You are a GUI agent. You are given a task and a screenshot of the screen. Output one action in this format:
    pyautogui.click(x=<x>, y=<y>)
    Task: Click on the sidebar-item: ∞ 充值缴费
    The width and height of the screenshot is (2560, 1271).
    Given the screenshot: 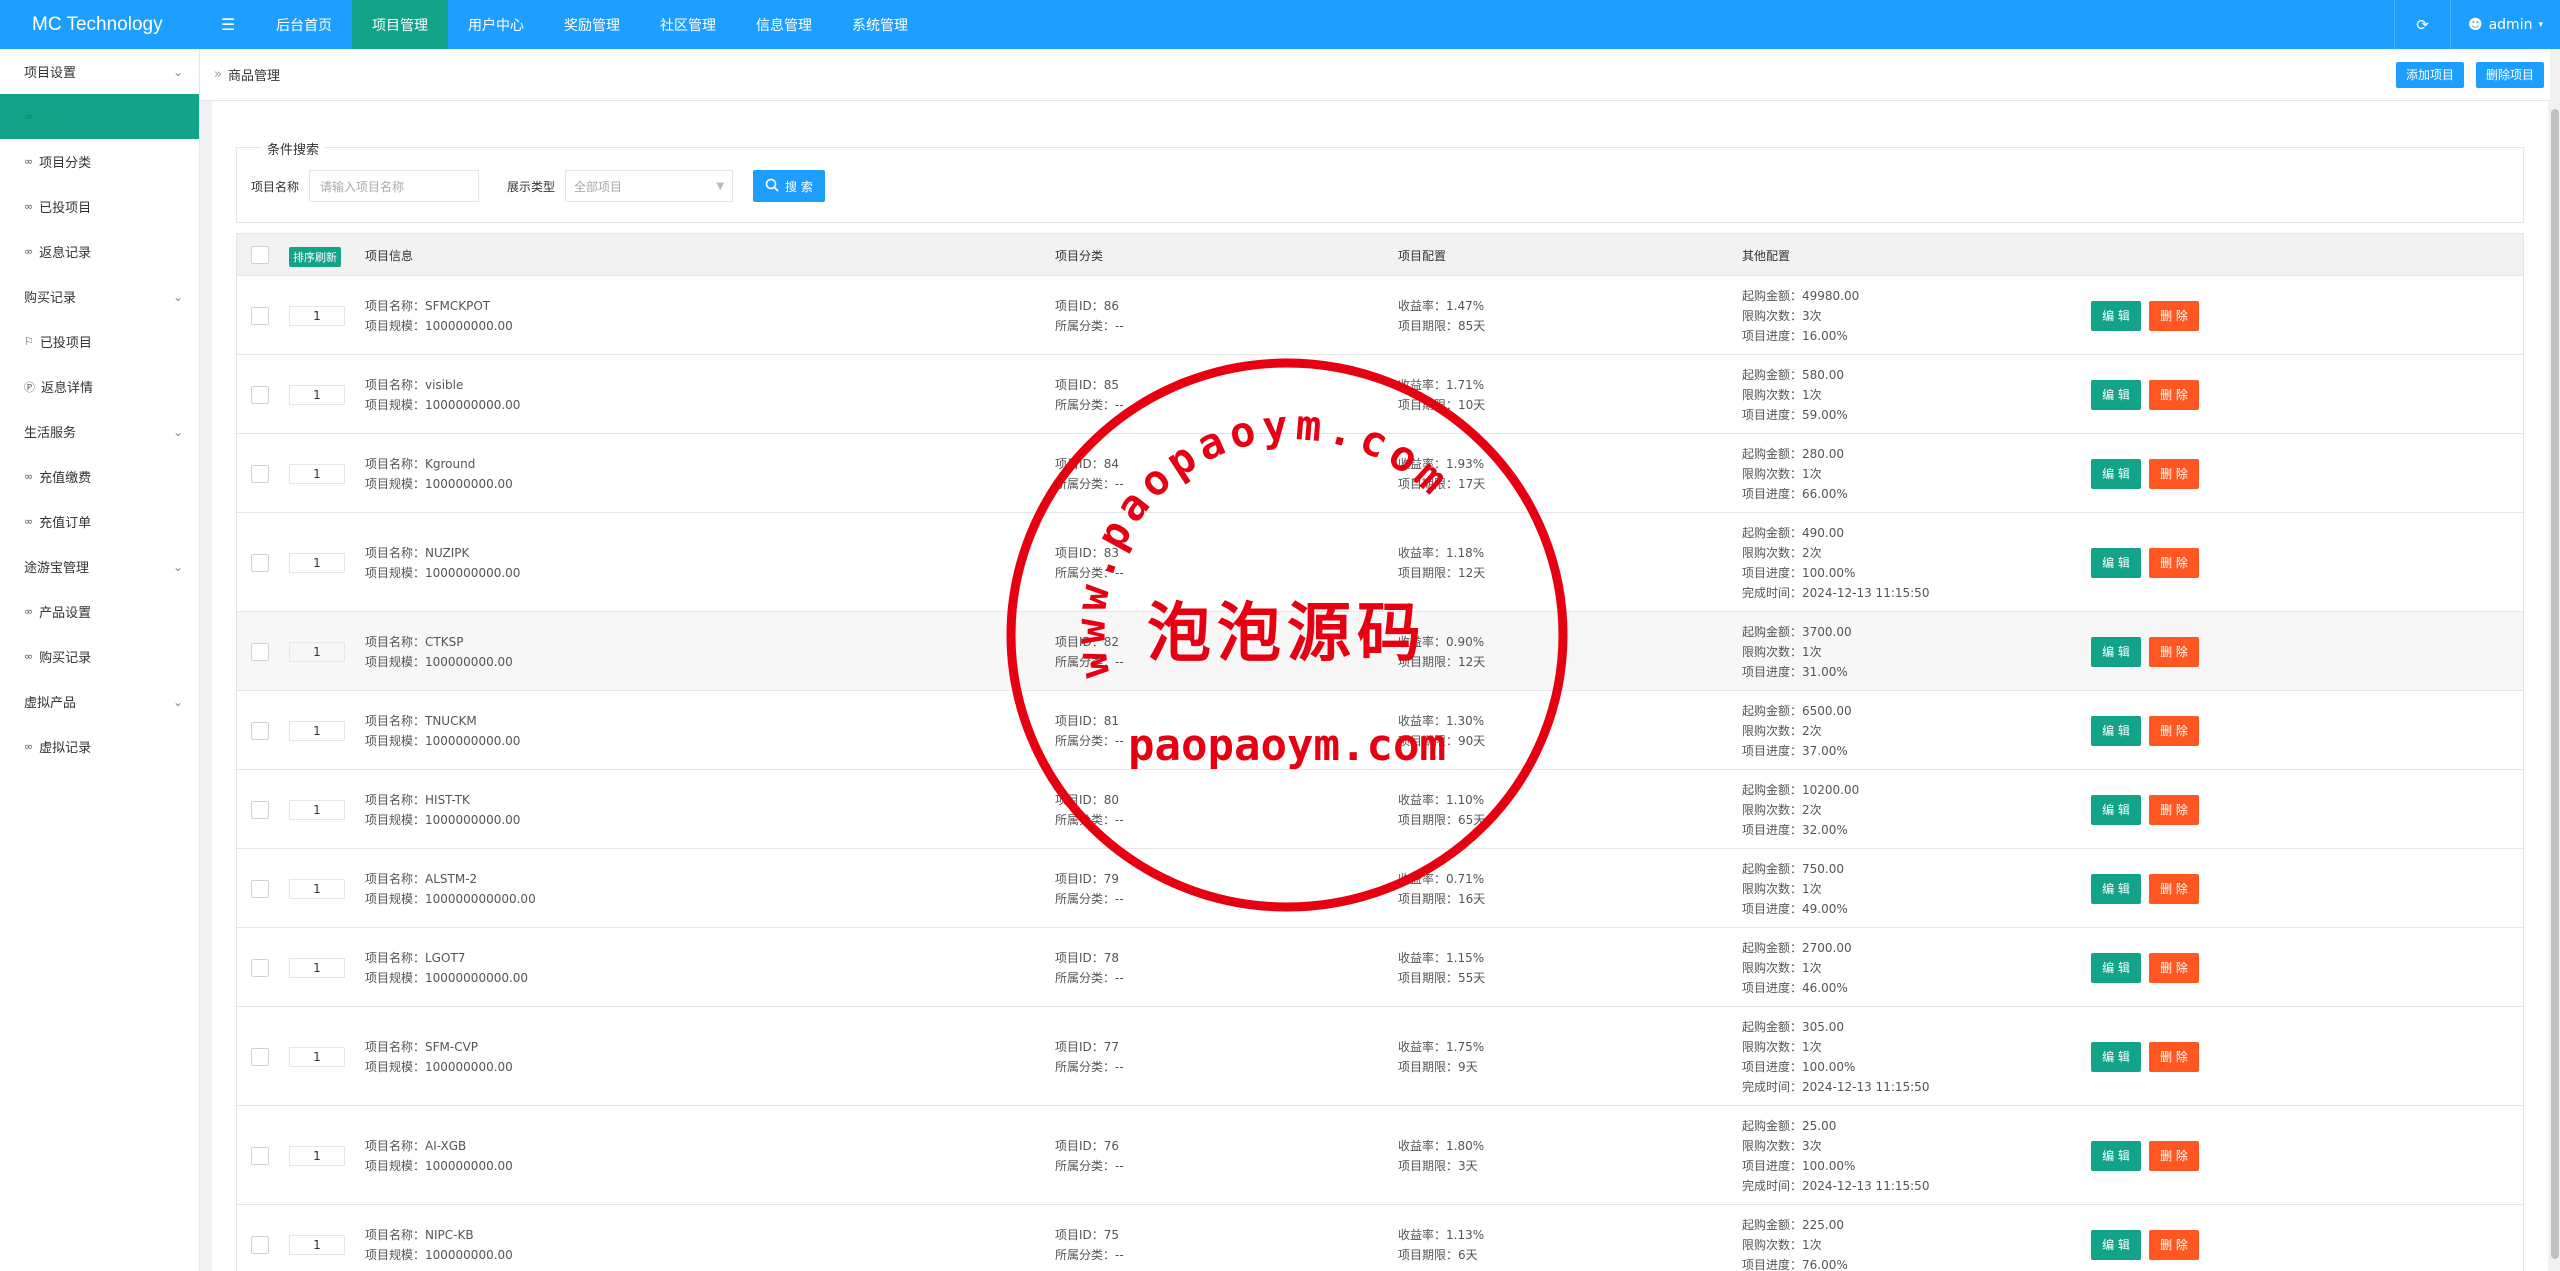 What is the action you would take?
    pyautogui.click(x=99, y=476)
    